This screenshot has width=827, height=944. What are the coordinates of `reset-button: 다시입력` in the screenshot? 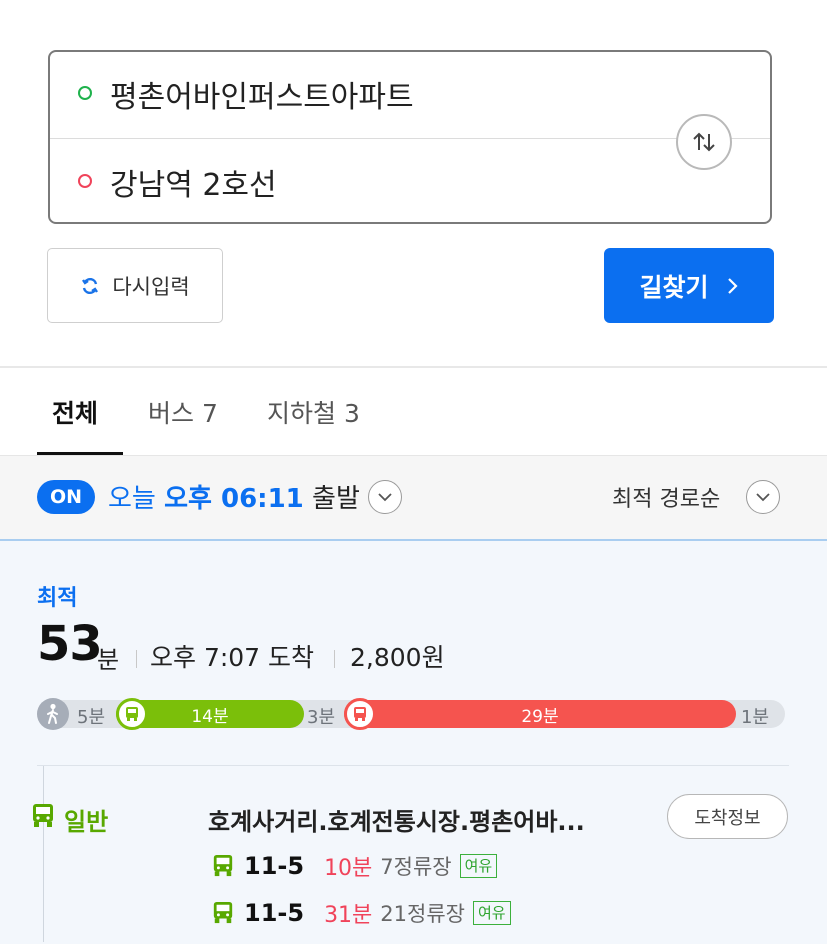 It's located at (135, 285).